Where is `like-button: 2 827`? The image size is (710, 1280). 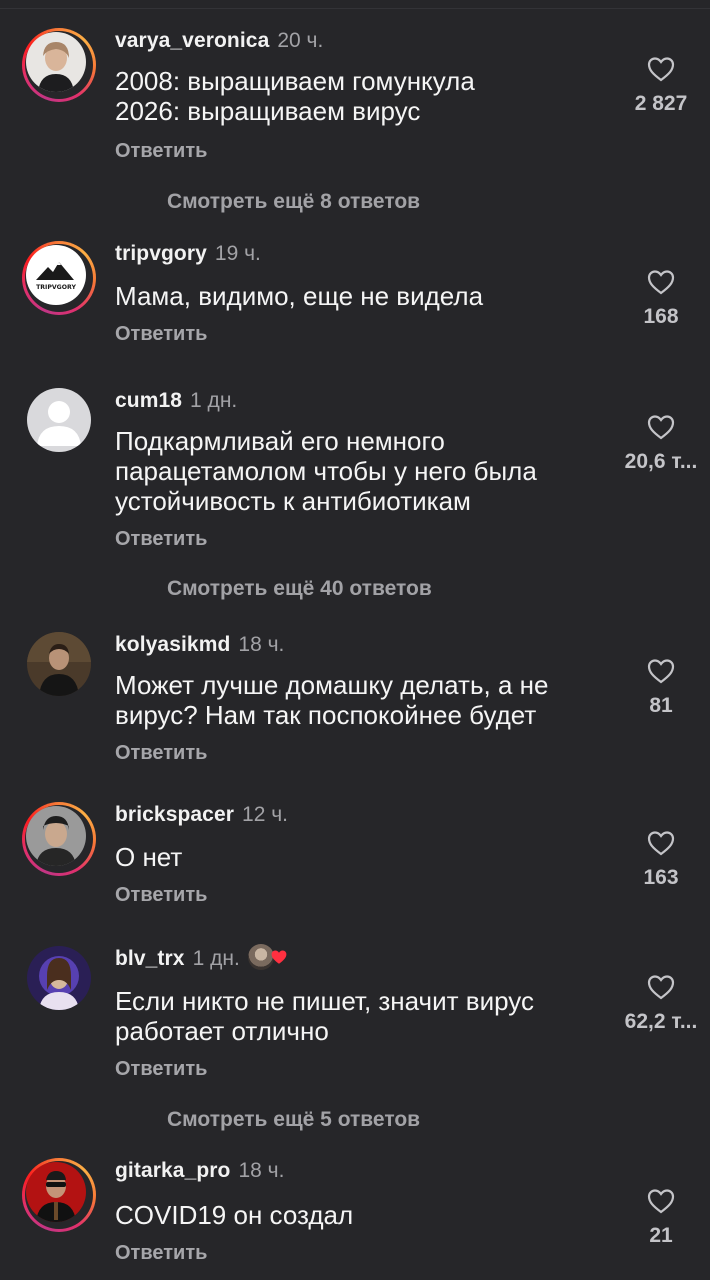
like-button: 2 827 is located at coordinates (661, 86).